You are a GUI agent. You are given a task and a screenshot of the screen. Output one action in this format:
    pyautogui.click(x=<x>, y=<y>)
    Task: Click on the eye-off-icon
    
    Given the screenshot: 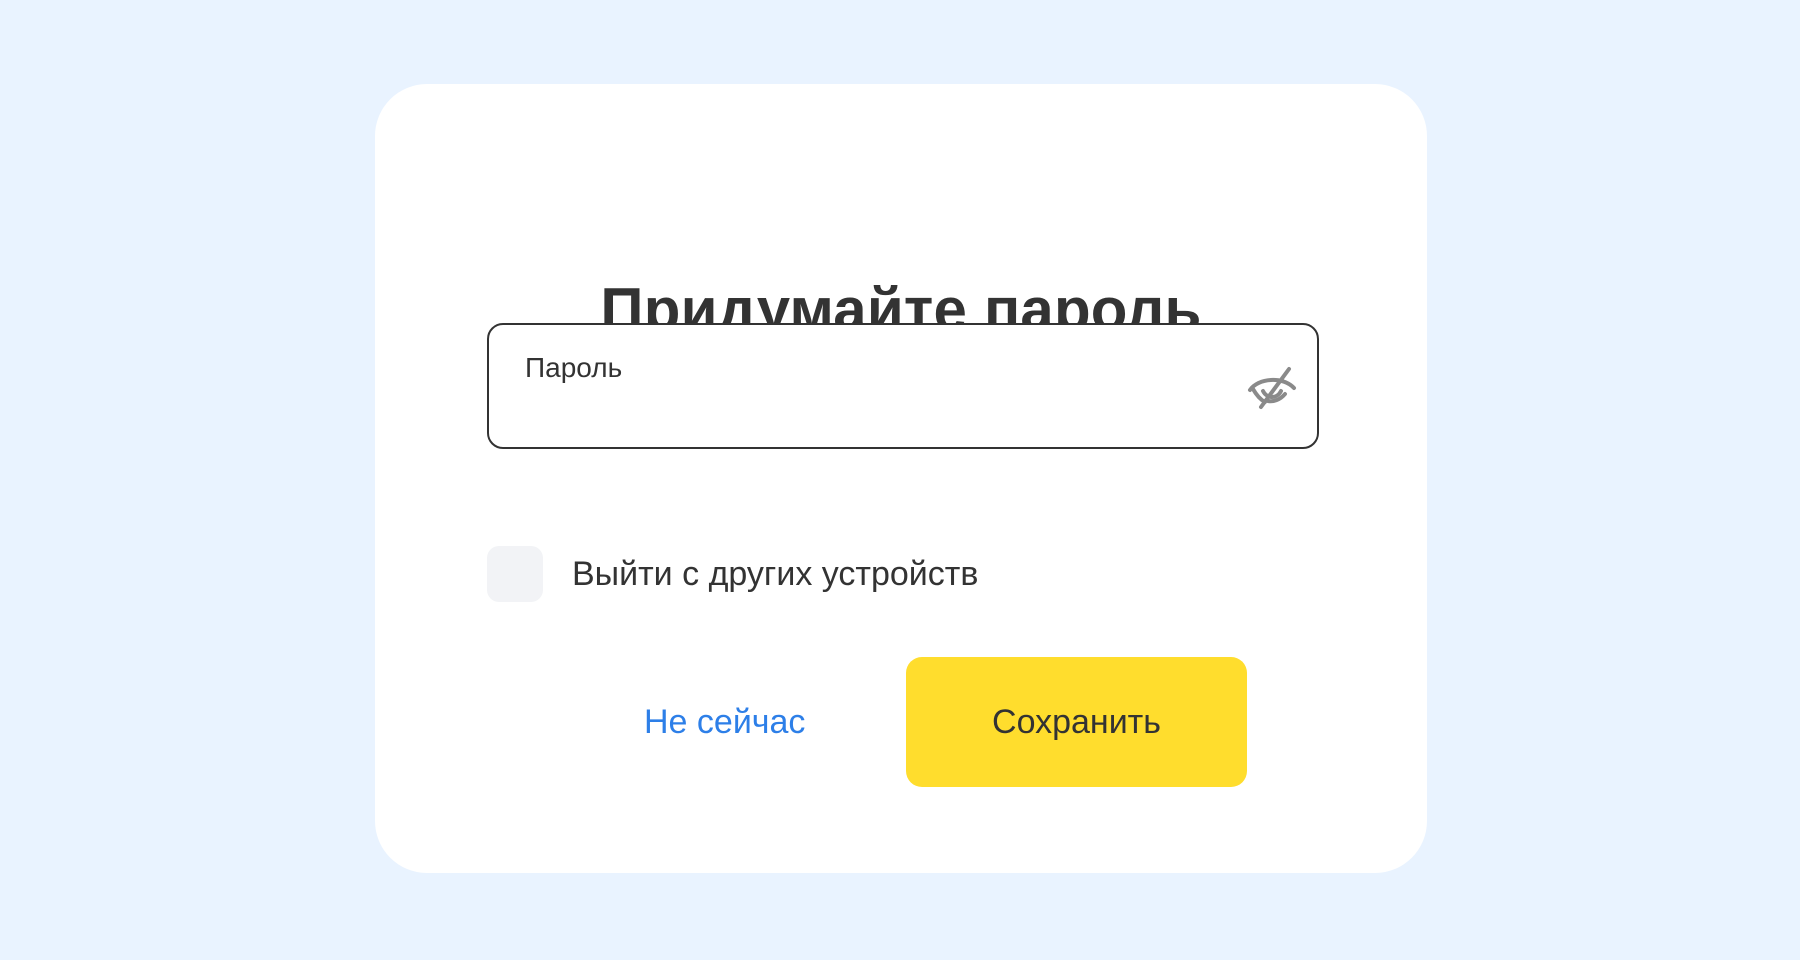 What is the action you would take?
    pyautogui.click(x=1271, y=388)
    